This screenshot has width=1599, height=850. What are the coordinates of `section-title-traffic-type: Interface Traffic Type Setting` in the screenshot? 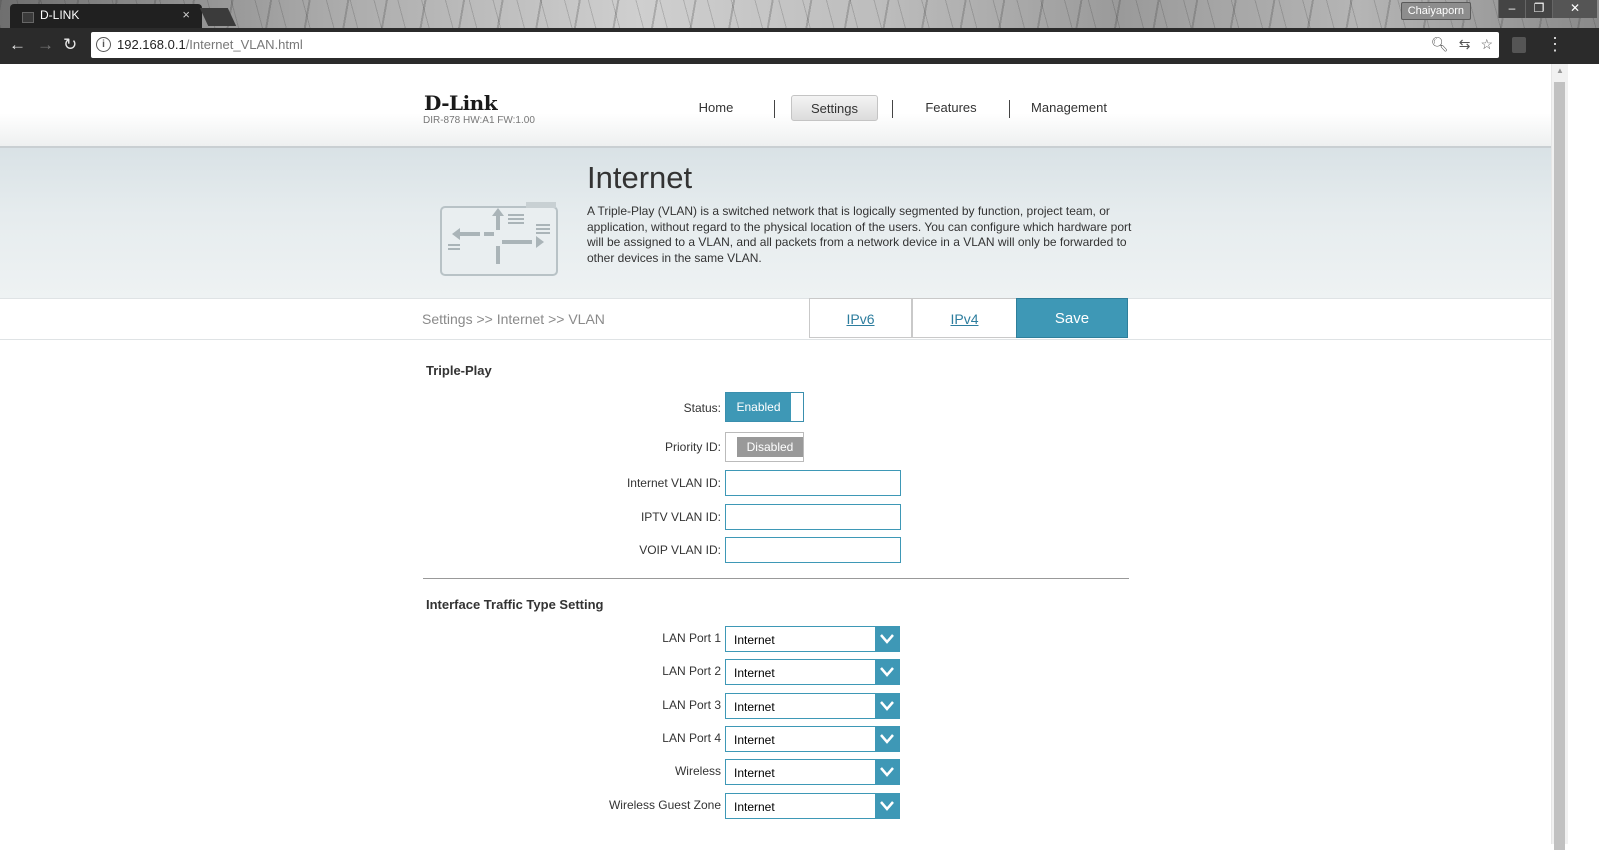 It's located at (515, 604).